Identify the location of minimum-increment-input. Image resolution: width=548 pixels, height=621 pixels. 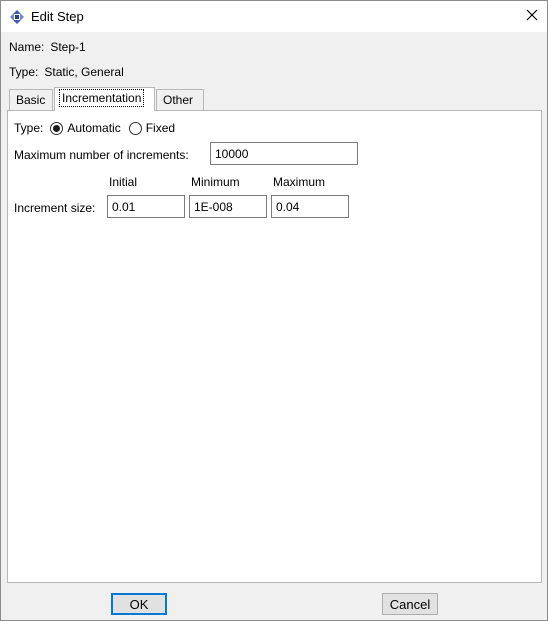
(228, 206).